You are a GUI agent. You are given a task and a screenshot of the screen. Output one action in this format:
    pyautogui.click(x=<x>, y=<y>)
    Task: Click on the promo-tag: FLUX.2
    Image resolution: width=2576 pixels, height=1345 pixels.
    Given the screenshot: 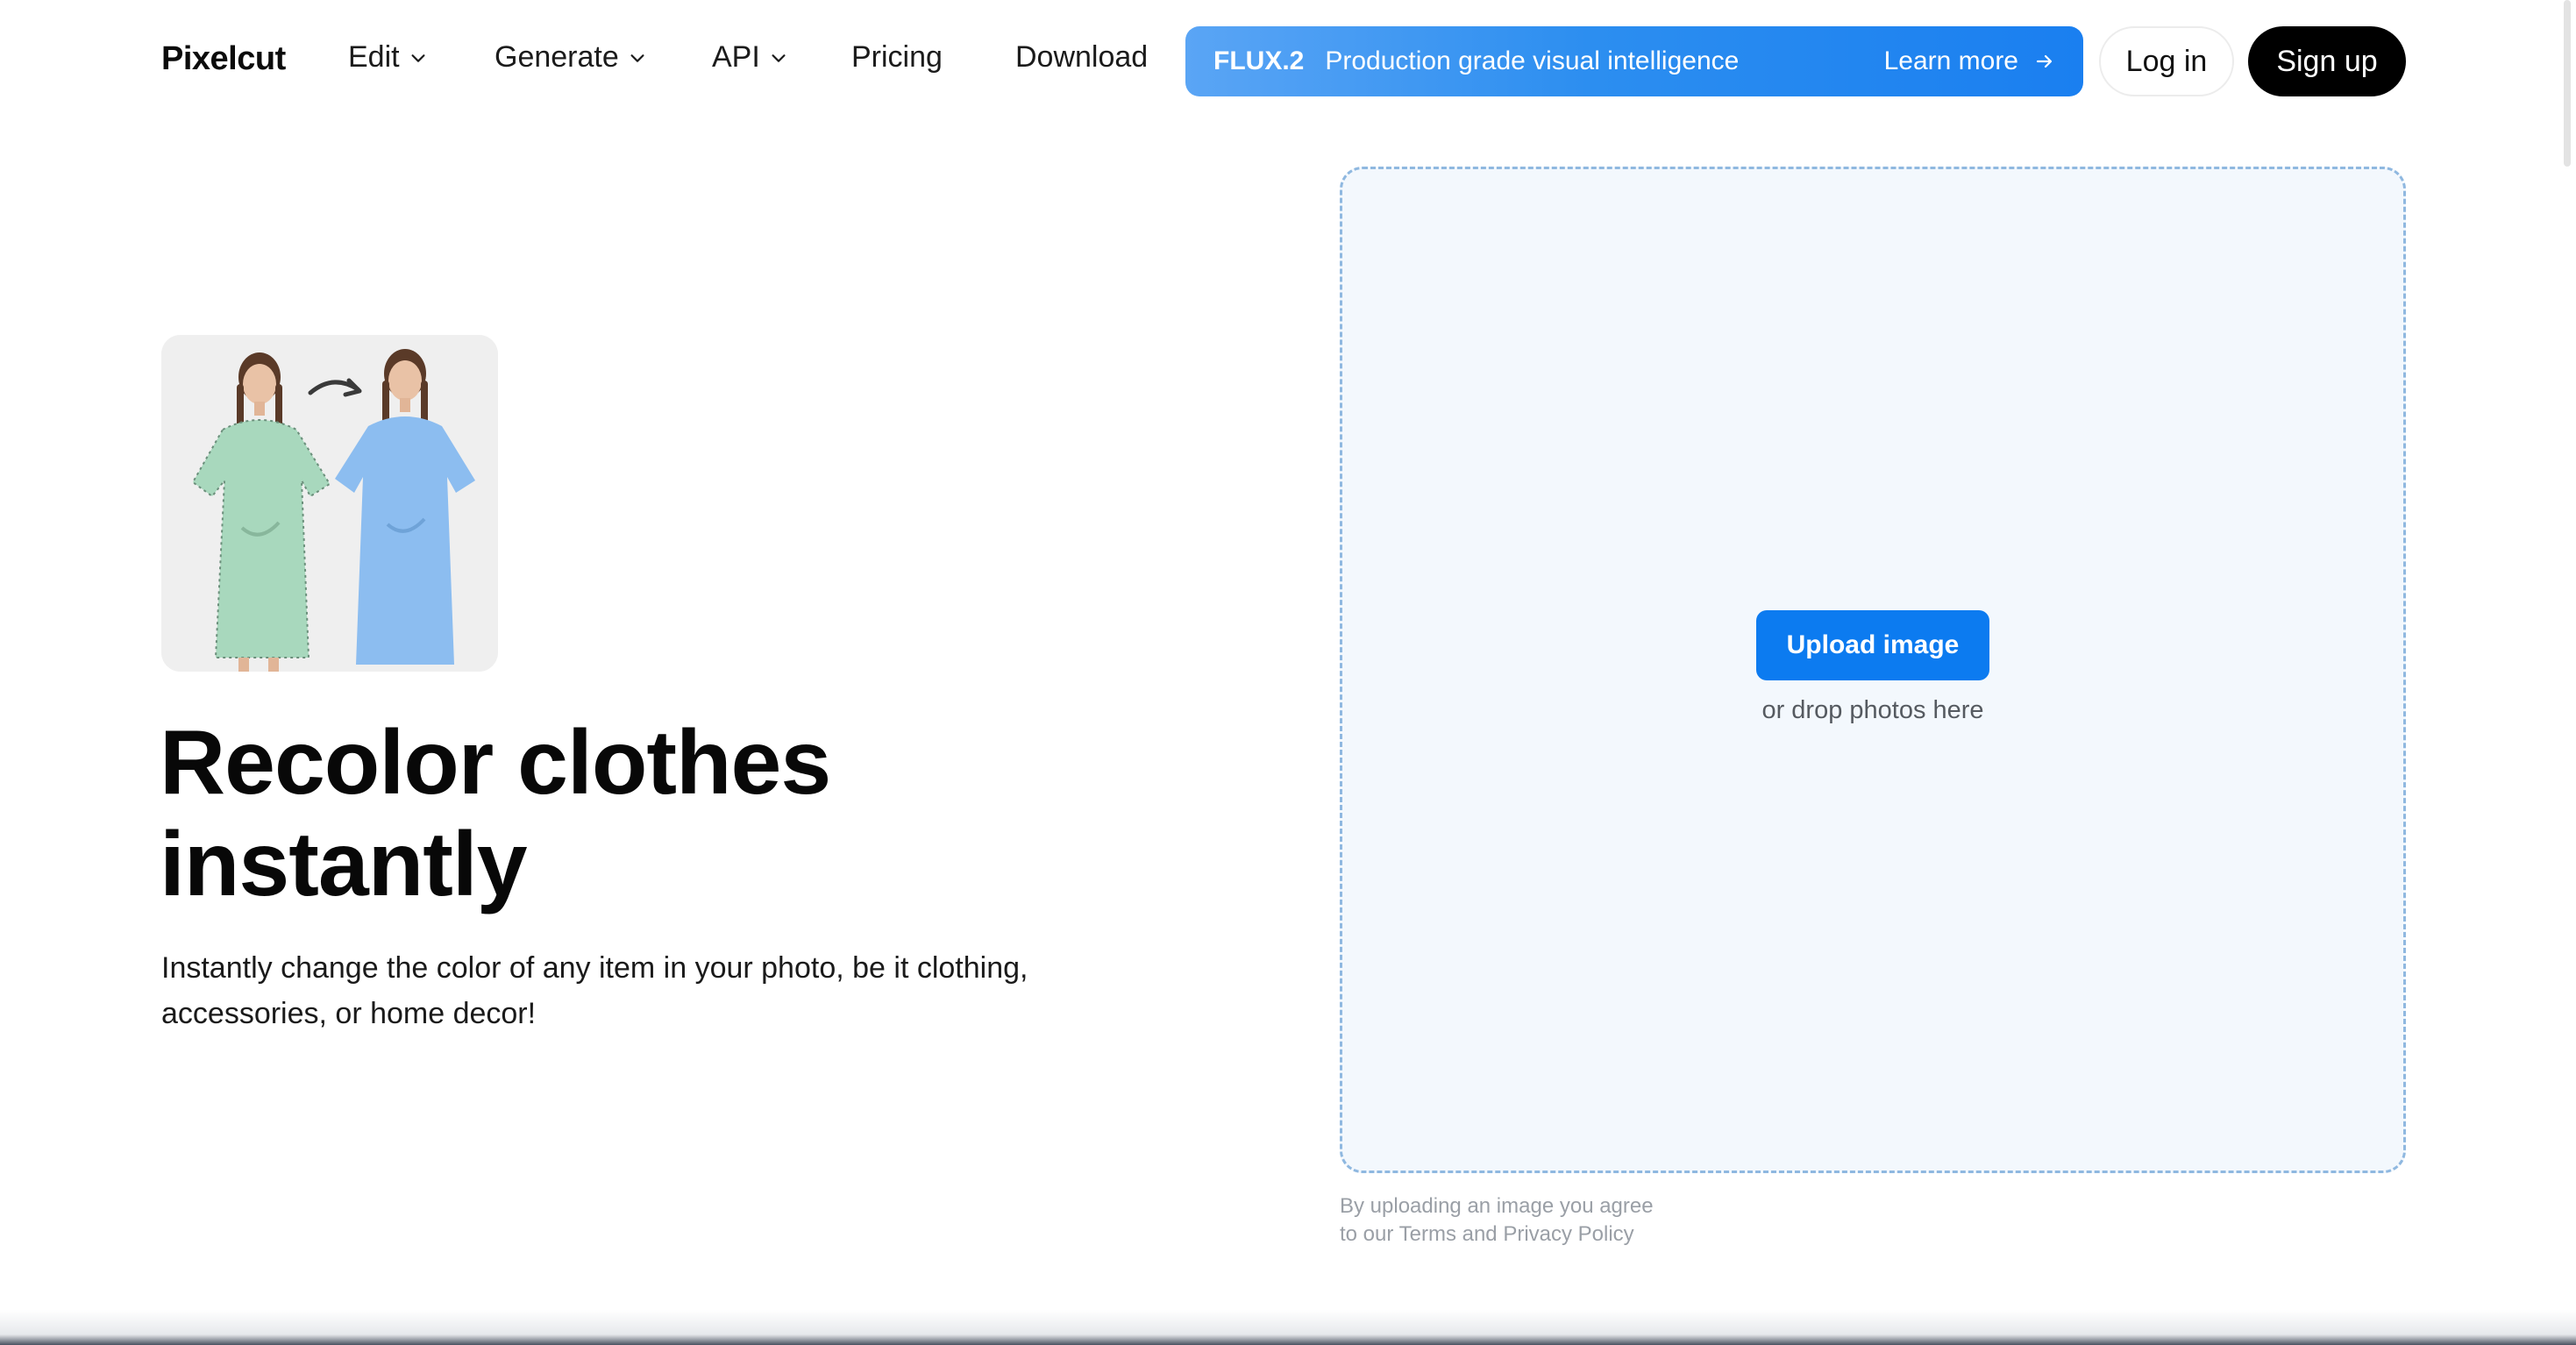 What is the action you would take?
    pyautogui.click(x=1259, y=61)
    